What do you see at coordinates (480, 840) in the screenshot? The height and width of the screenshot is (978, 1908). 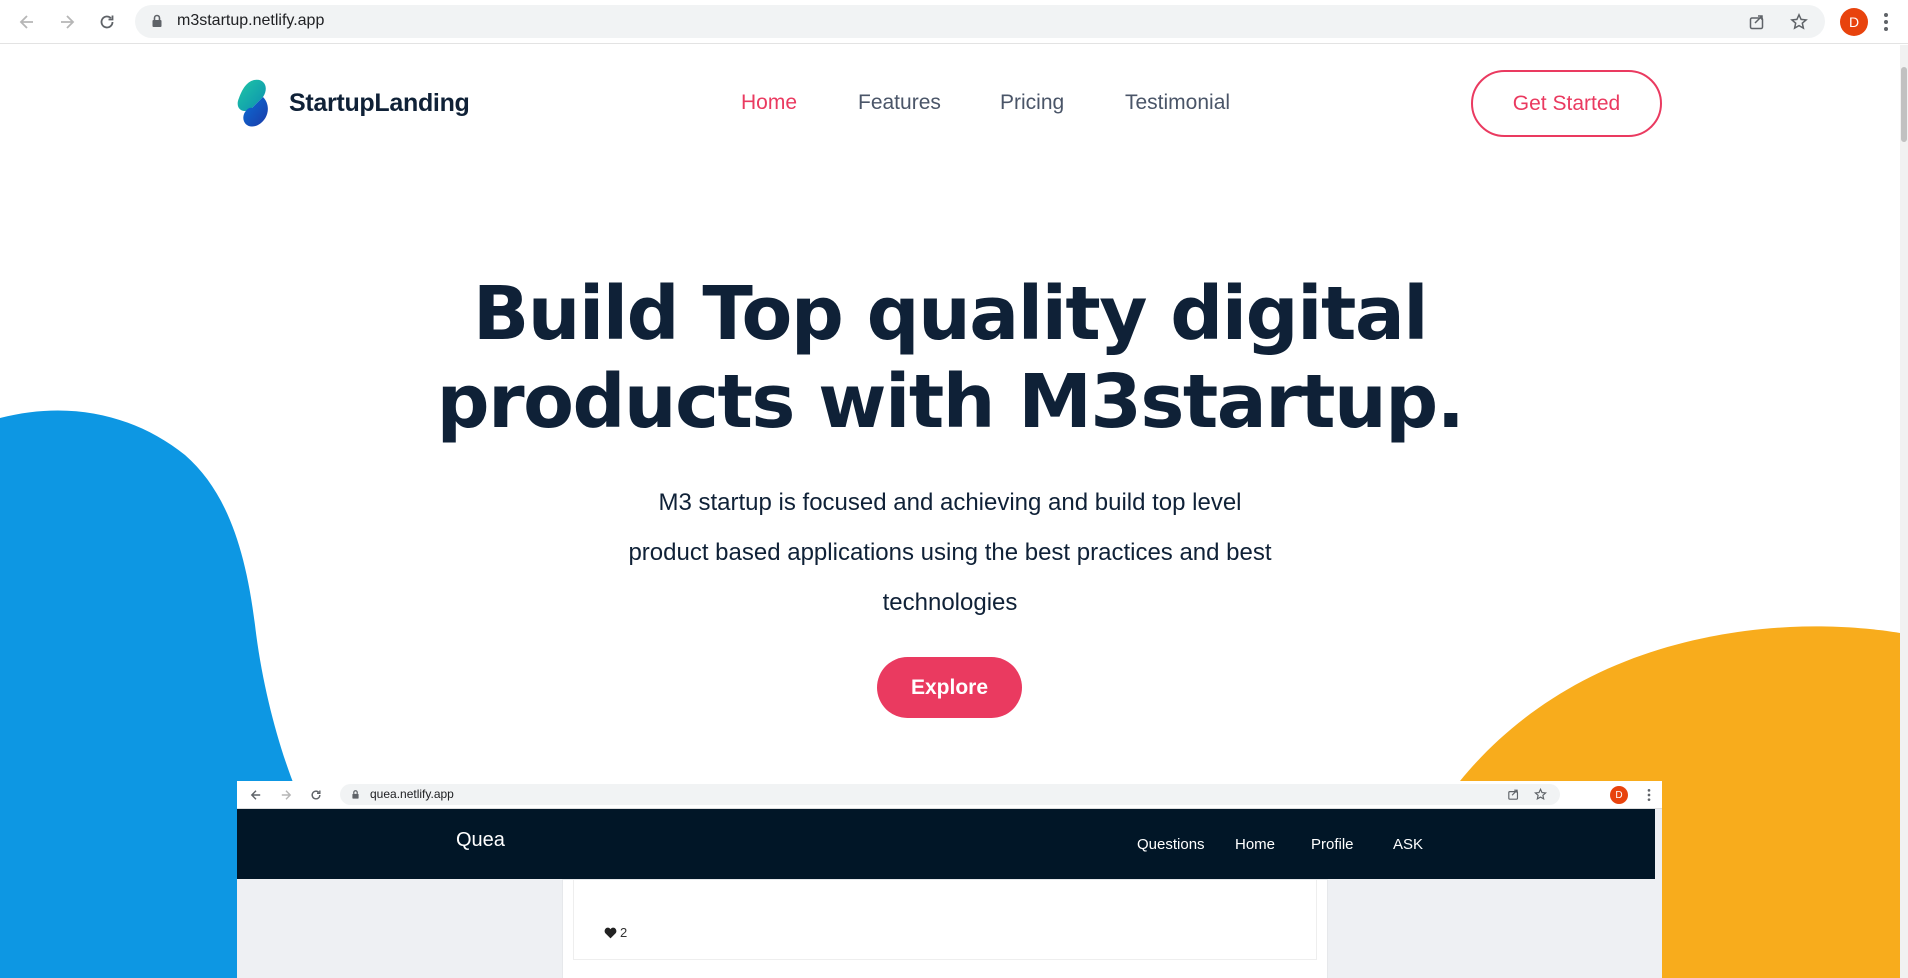 I see `preview-brand: Quea` at bounding box center [480, 840].